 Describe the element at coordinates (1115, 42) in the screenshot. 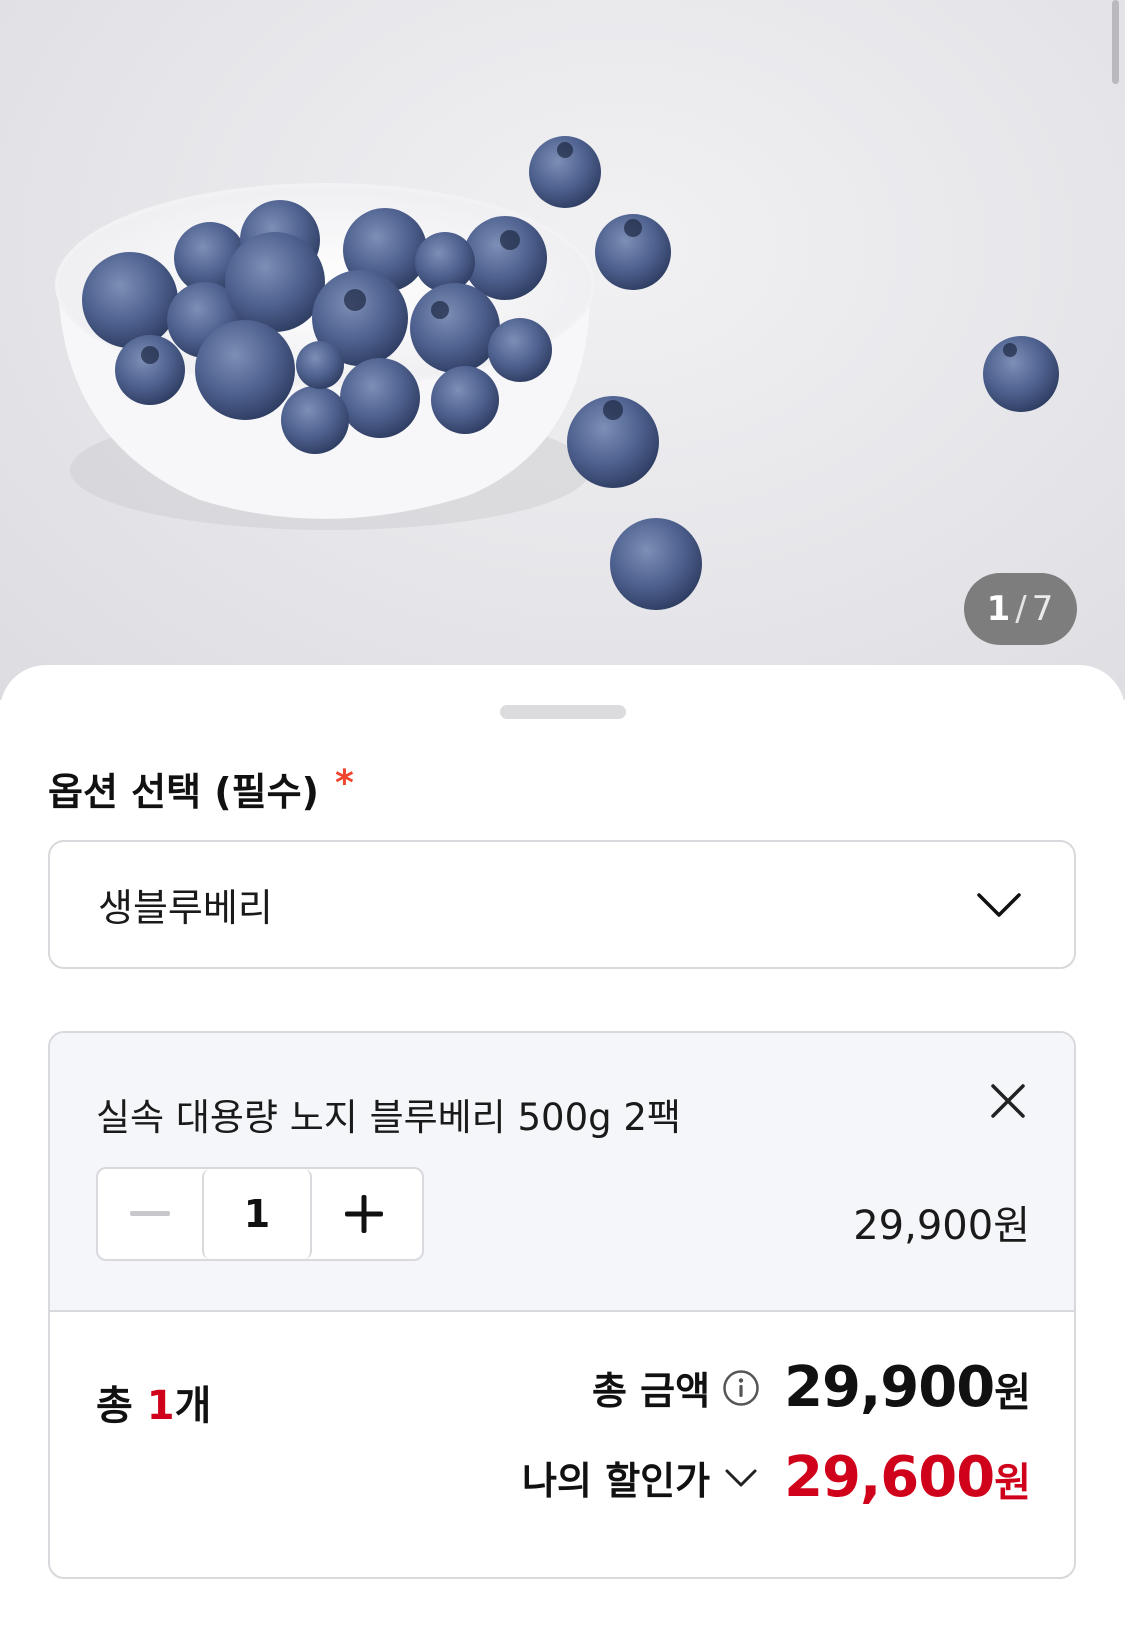

I see `scrollbar` at that location.